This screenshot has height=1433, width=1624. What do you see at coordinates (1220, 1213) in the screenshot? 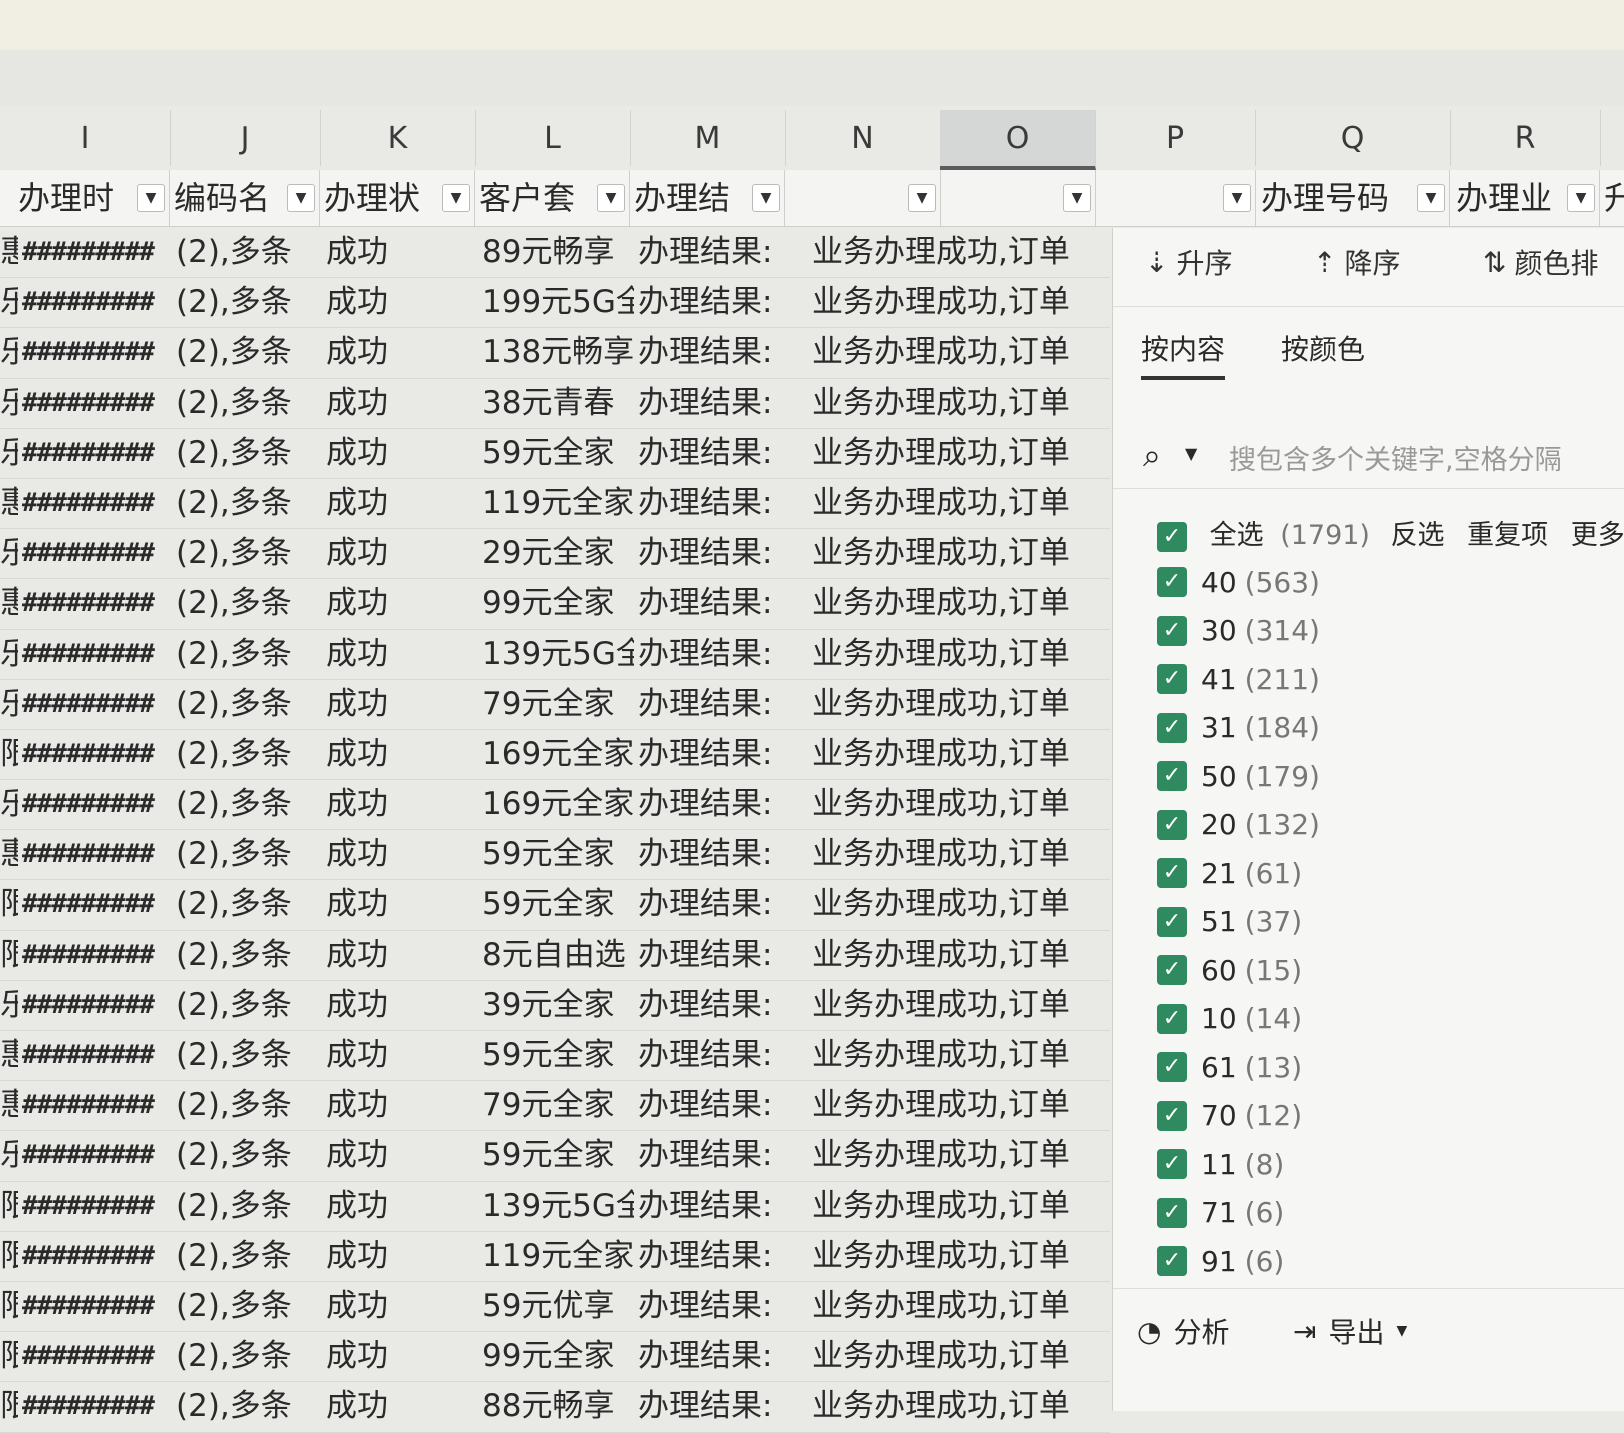
I see `filter-value-item: ✓ 71 (6)` at bounding box center [1220, 1213].